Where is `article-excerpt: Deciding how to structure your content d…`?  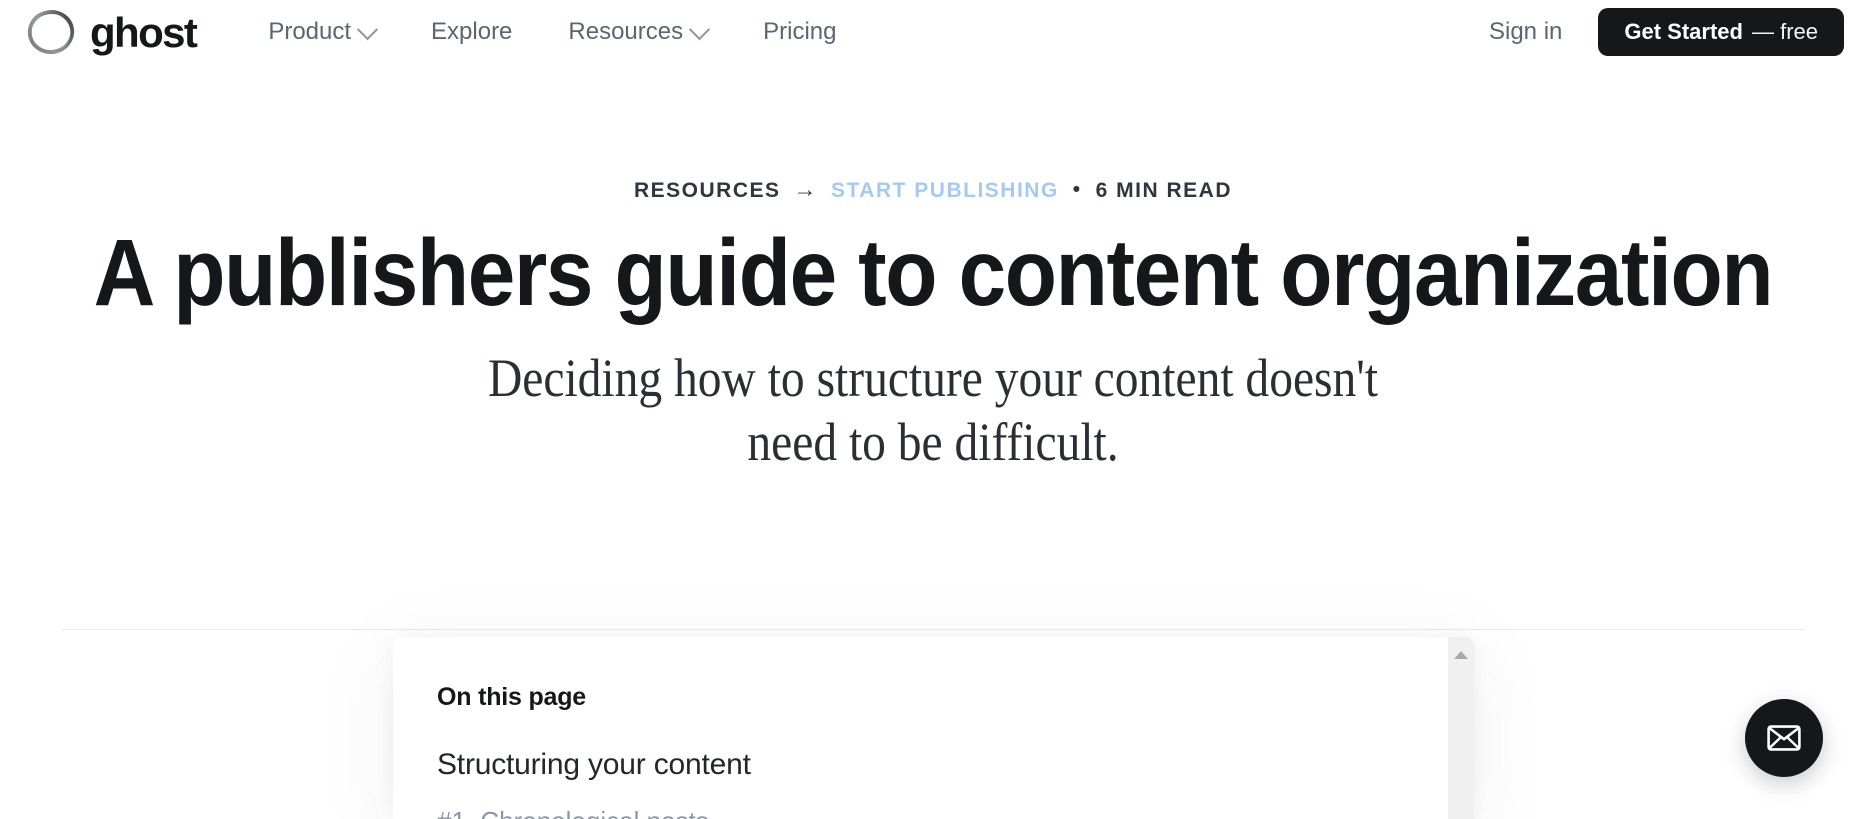 article-excerpt: Deciding how to structure your content d… is located at coordinates (933, 409).